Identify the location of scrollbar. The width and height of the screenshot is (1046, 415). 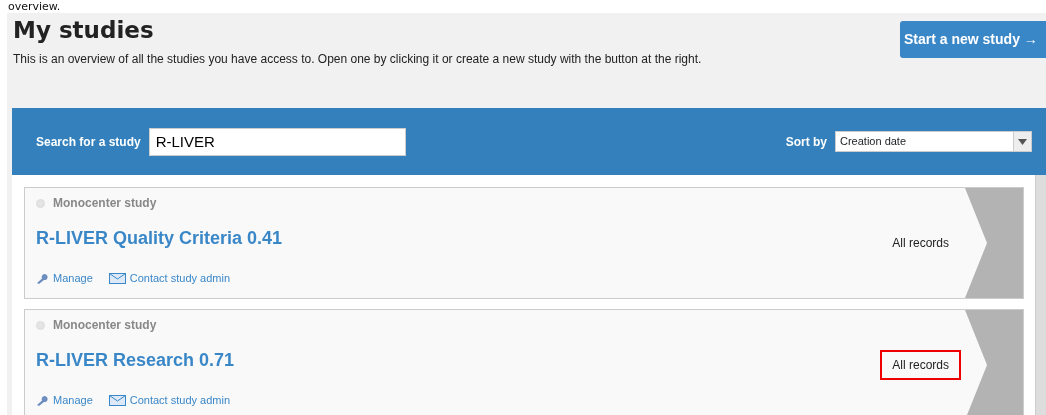
(1040, 295).